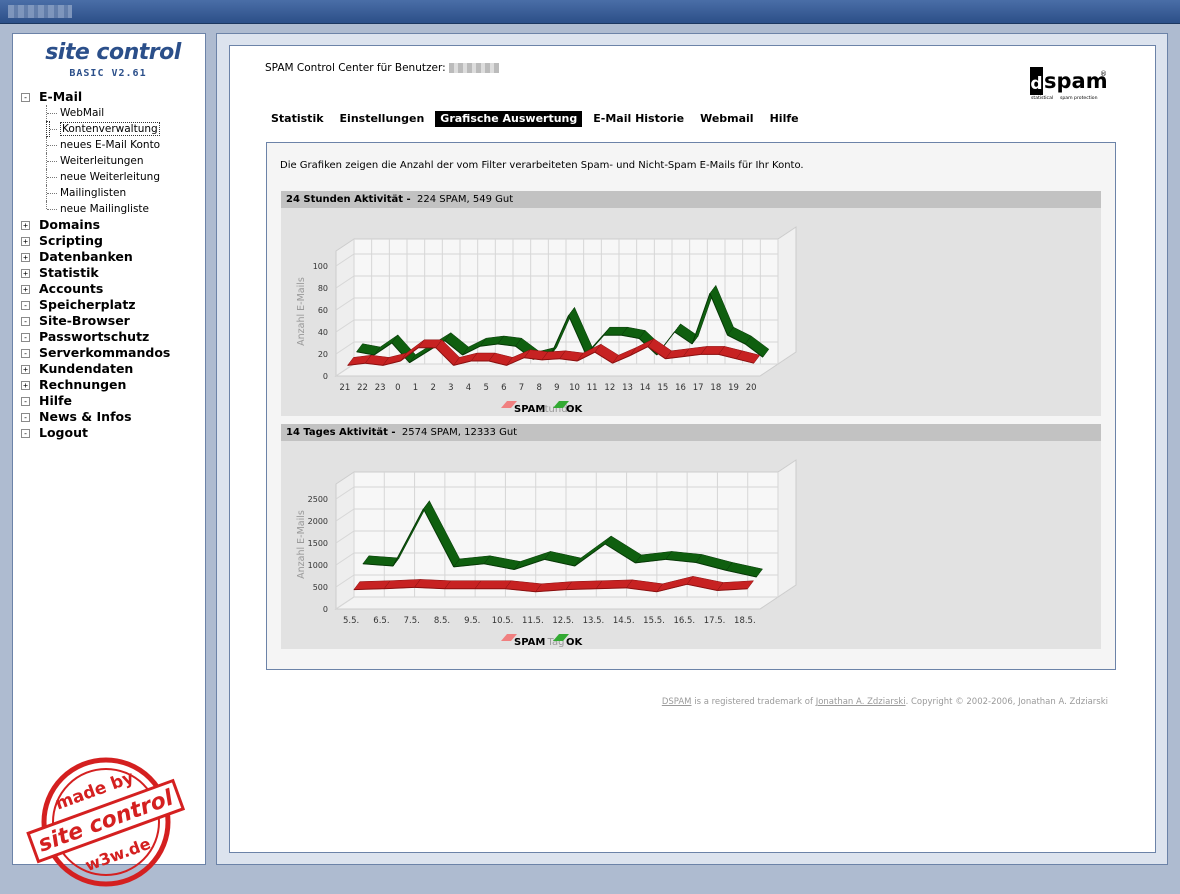 This screenshot has width=1180, height=894. Describe the element at coordinates (542, 408) in the screenshot. I see `legend: SPAM OK` at that location.